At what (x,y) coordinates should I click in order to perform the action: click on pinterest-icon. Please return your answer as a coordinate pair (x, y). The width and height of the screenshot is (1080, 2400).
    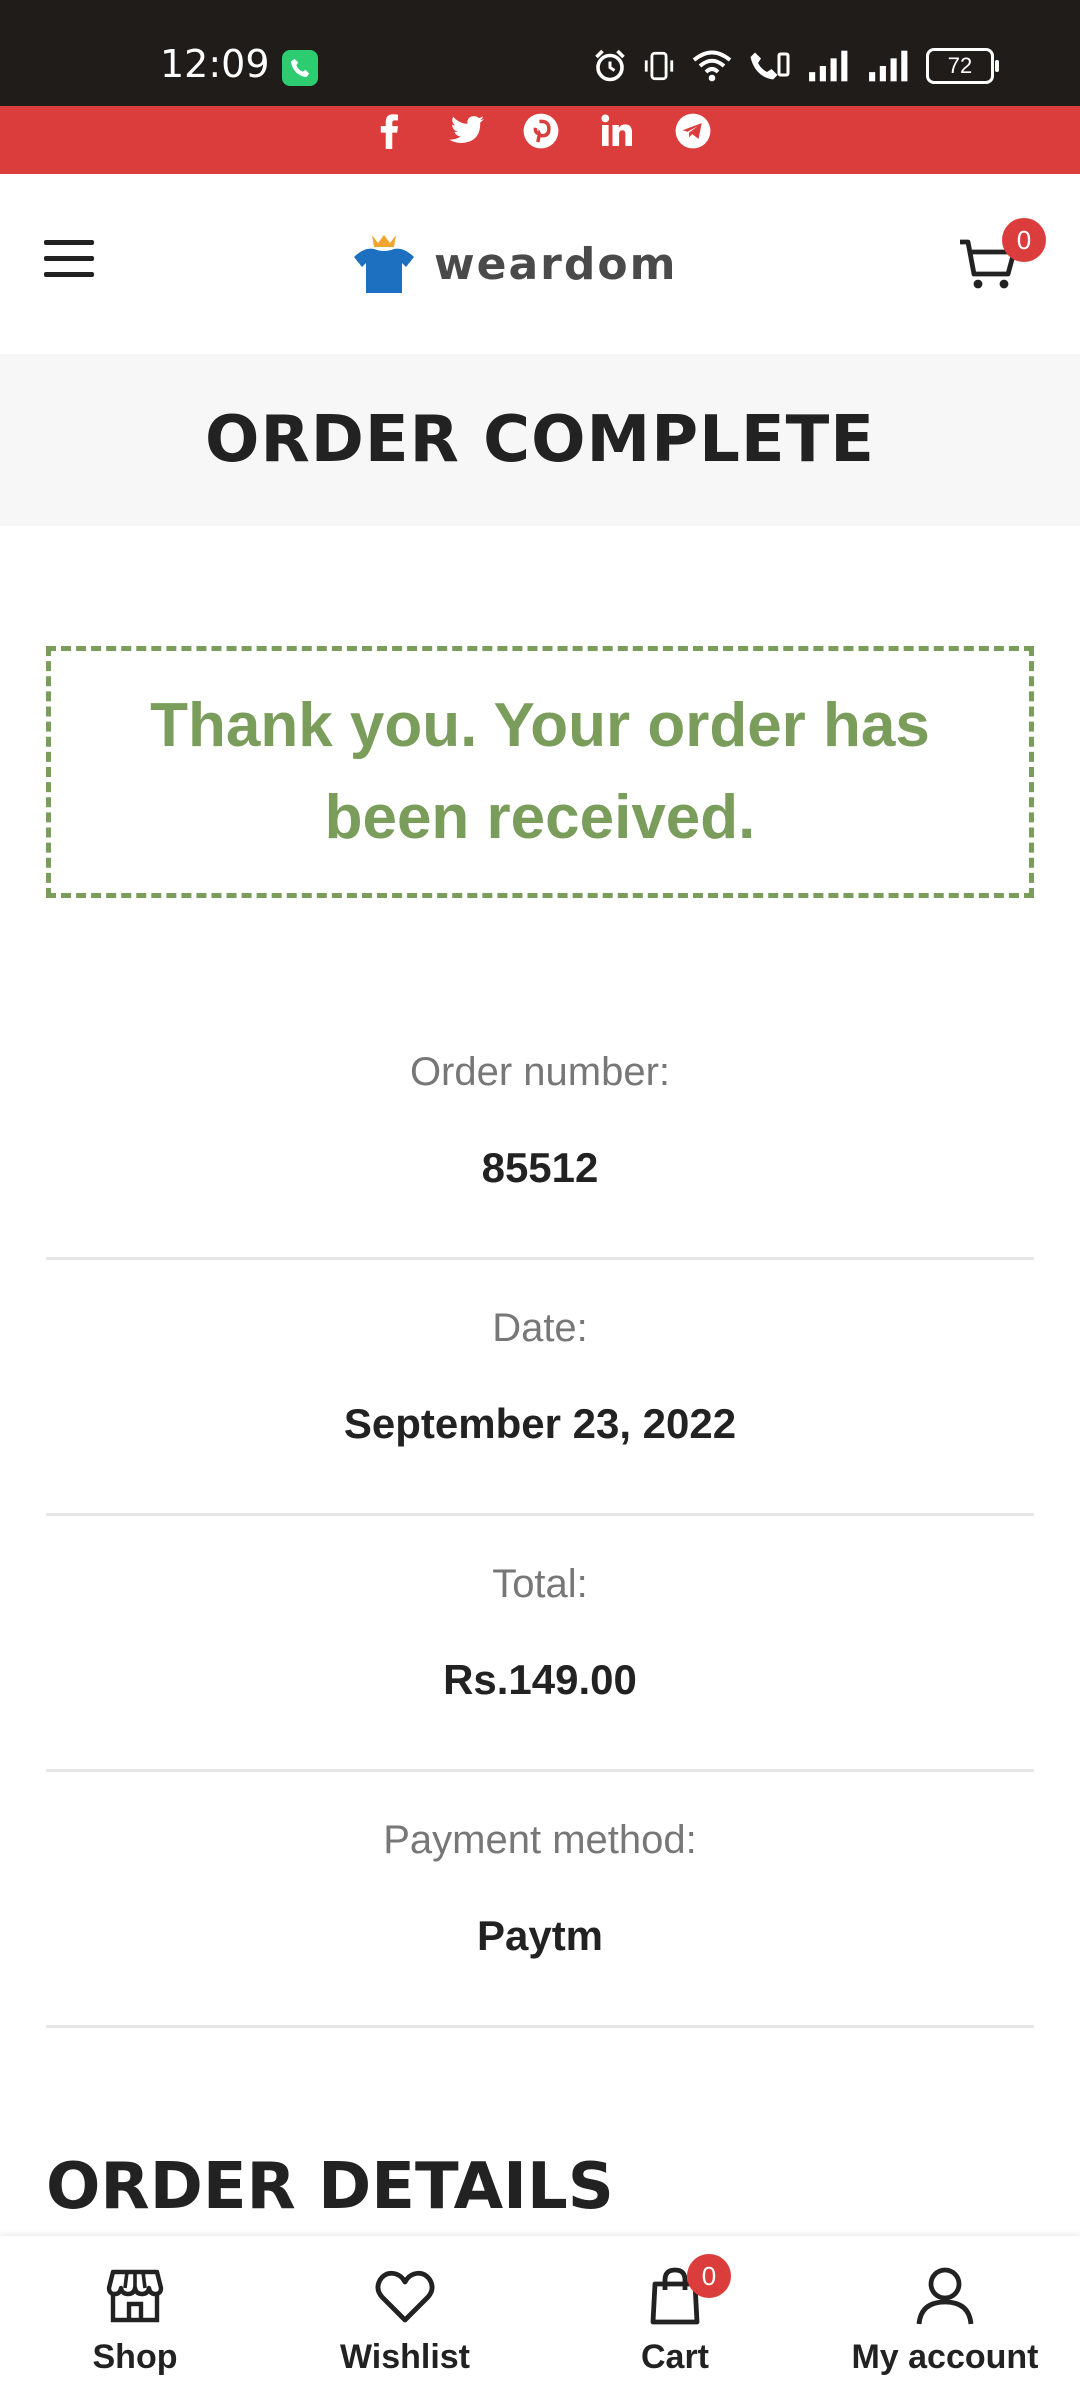
    Looking at the image, I should click on (541, 131).